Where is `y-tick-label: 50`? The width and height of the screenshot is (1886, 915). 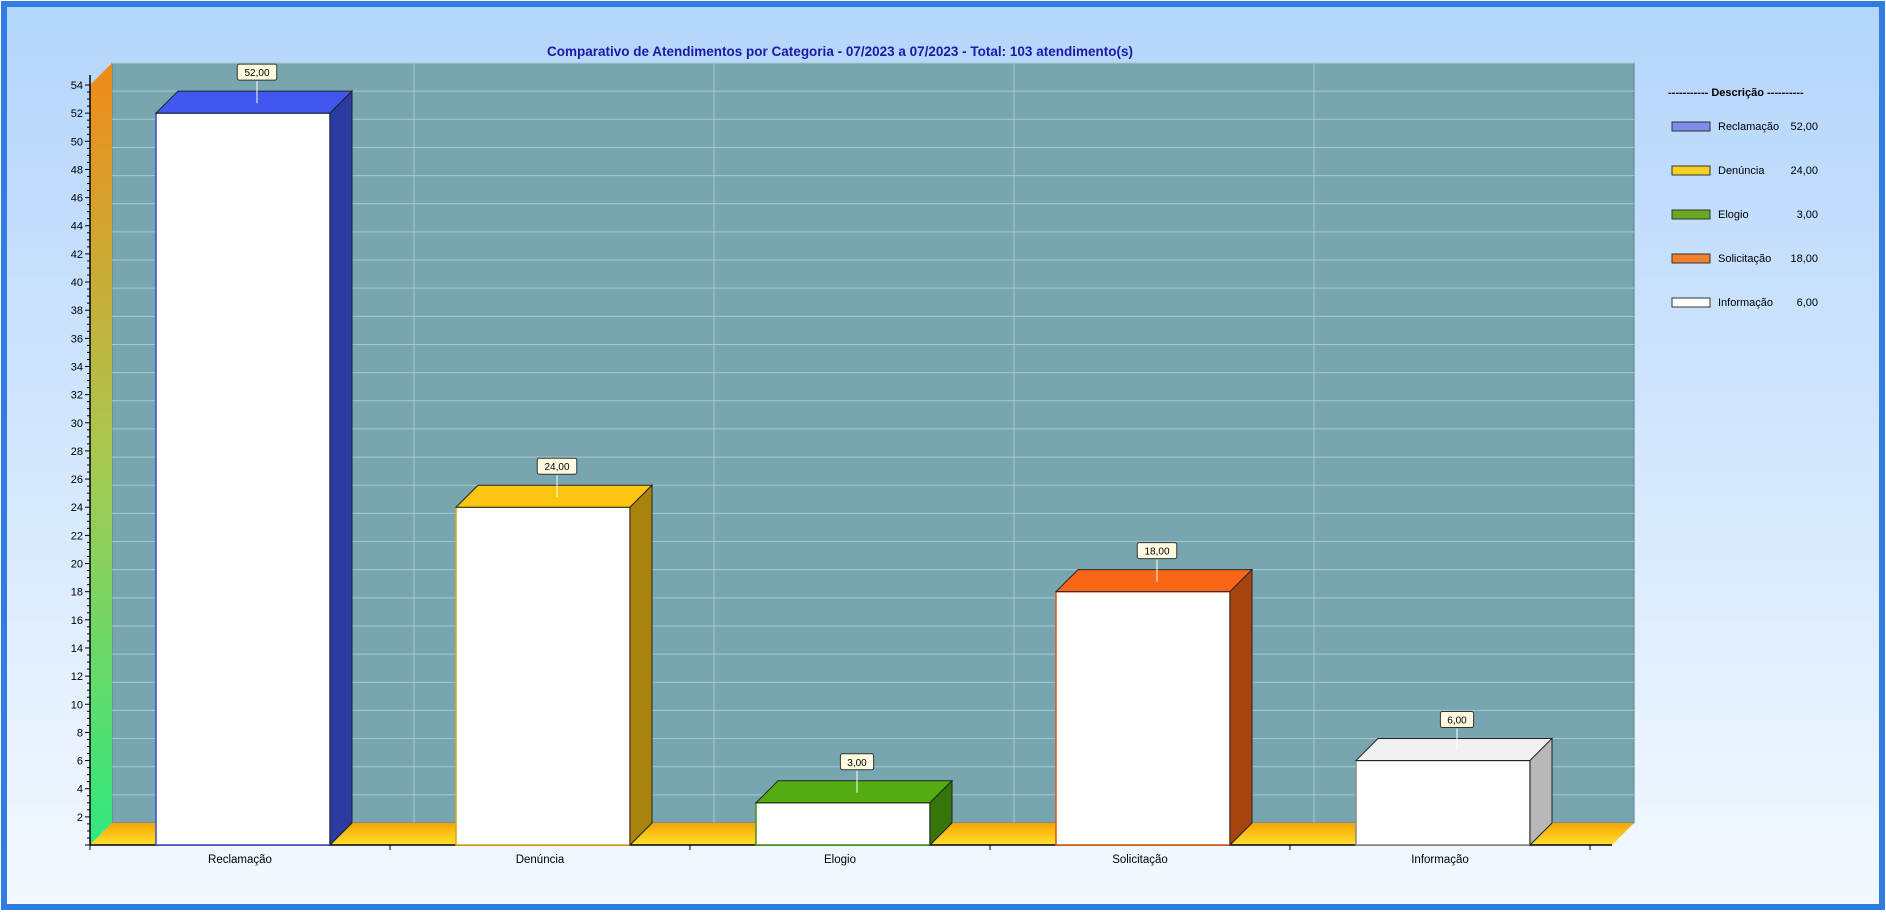 y-tick-label: 50 is located at coordinates (77, 142).